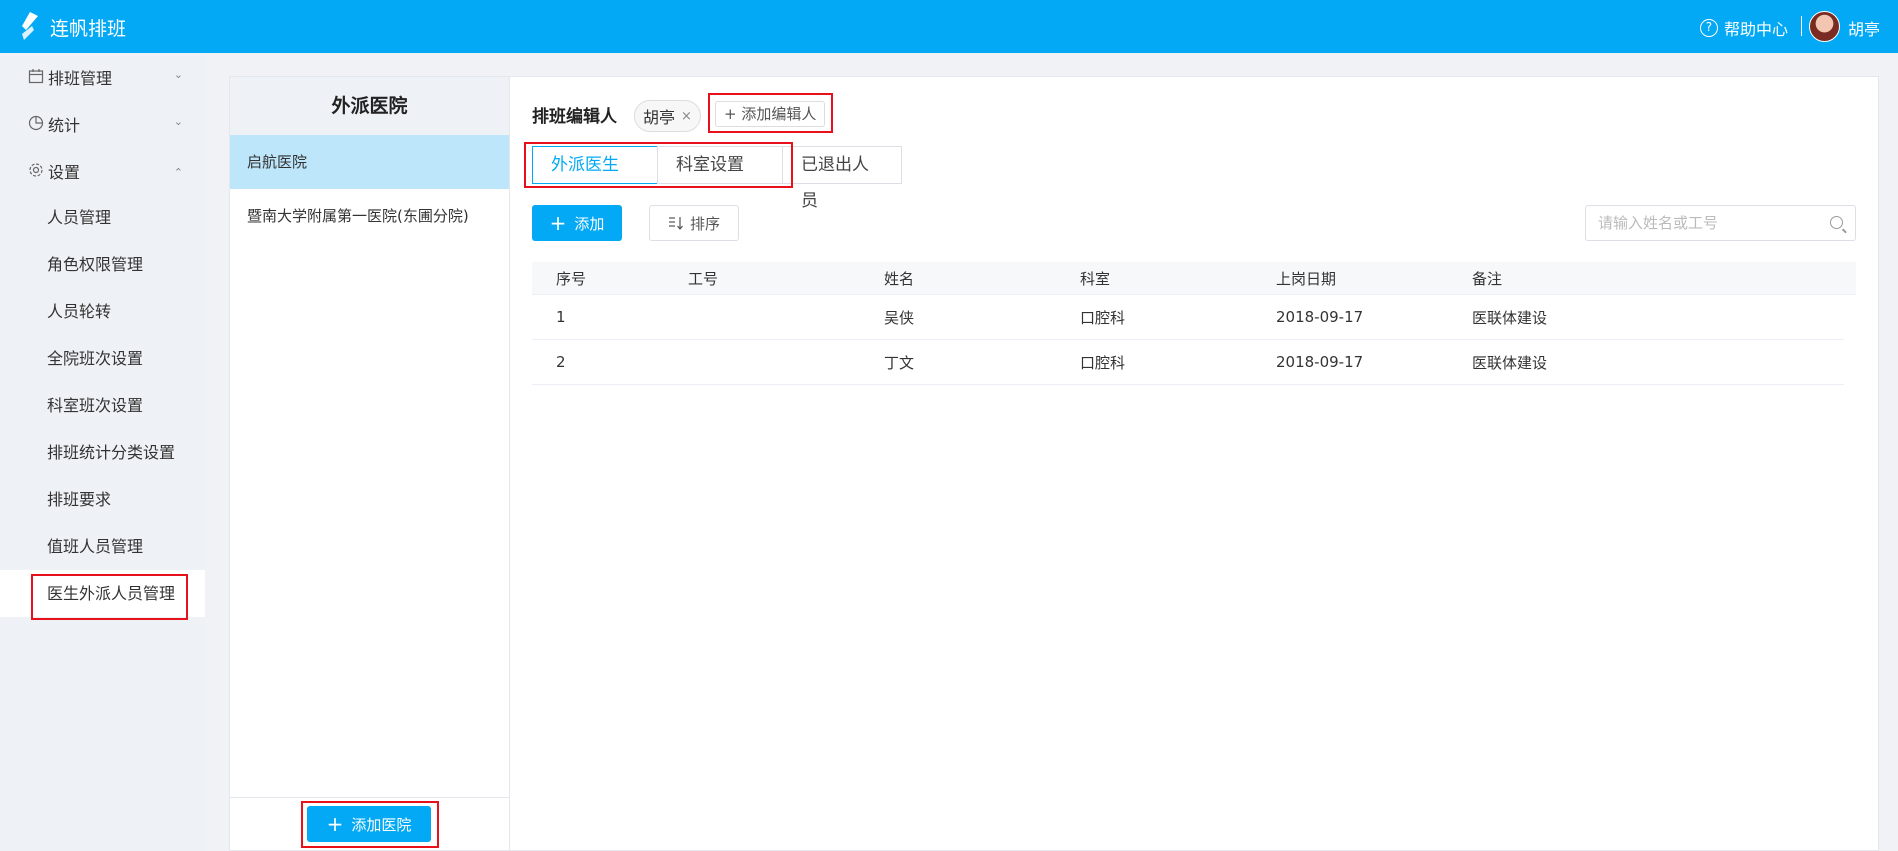 This screenshot has width=1898, height=851. Describe the element at coordinates (102, 123) in the screenshot. I see `menu-statistics: 统计 ⌄` at that location.